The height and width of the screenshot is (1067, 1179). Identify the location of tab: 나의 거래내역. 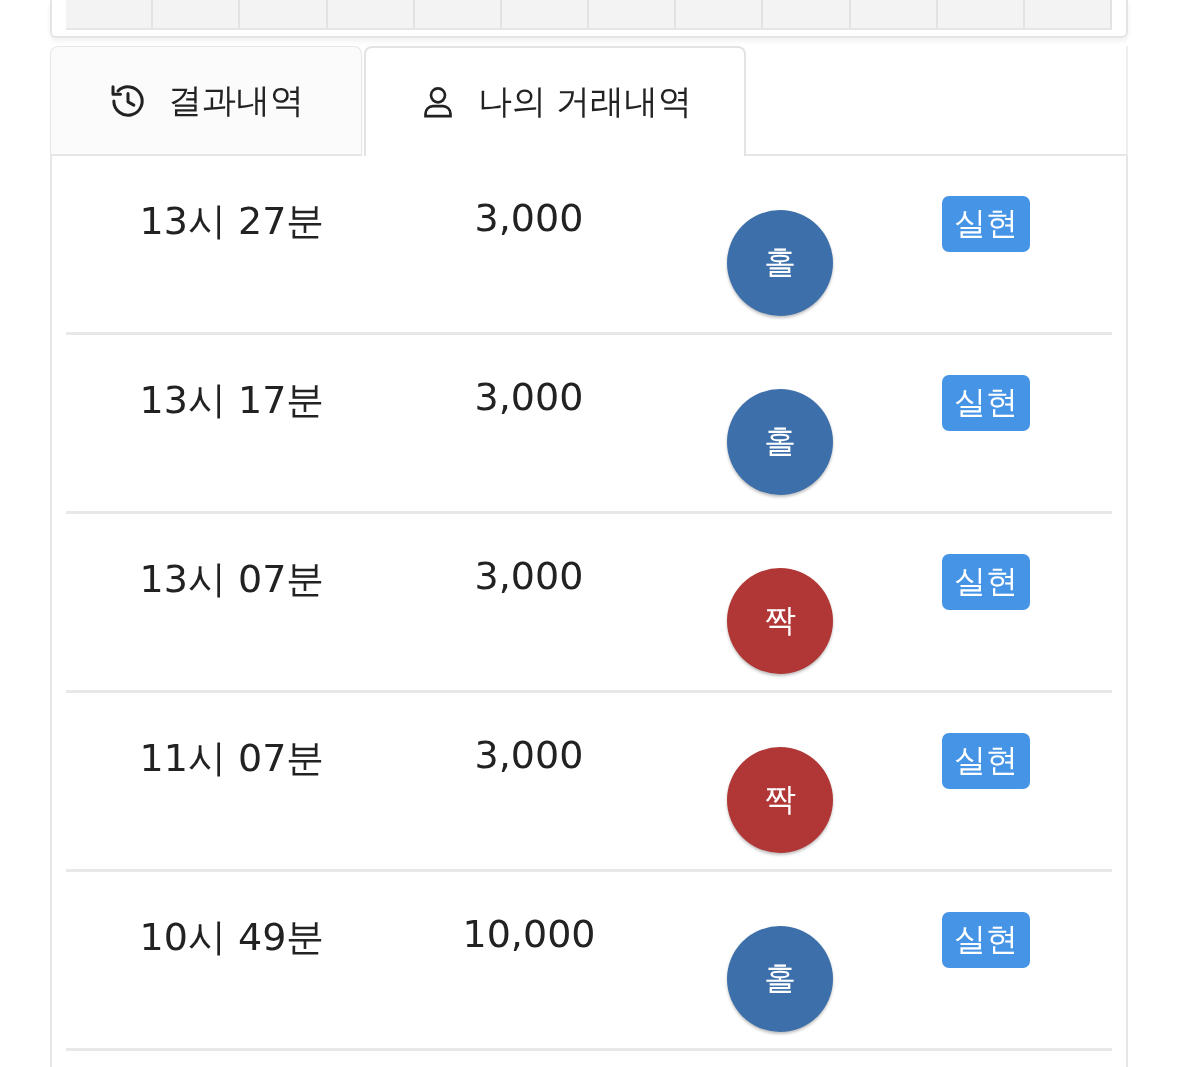
(555, 101).